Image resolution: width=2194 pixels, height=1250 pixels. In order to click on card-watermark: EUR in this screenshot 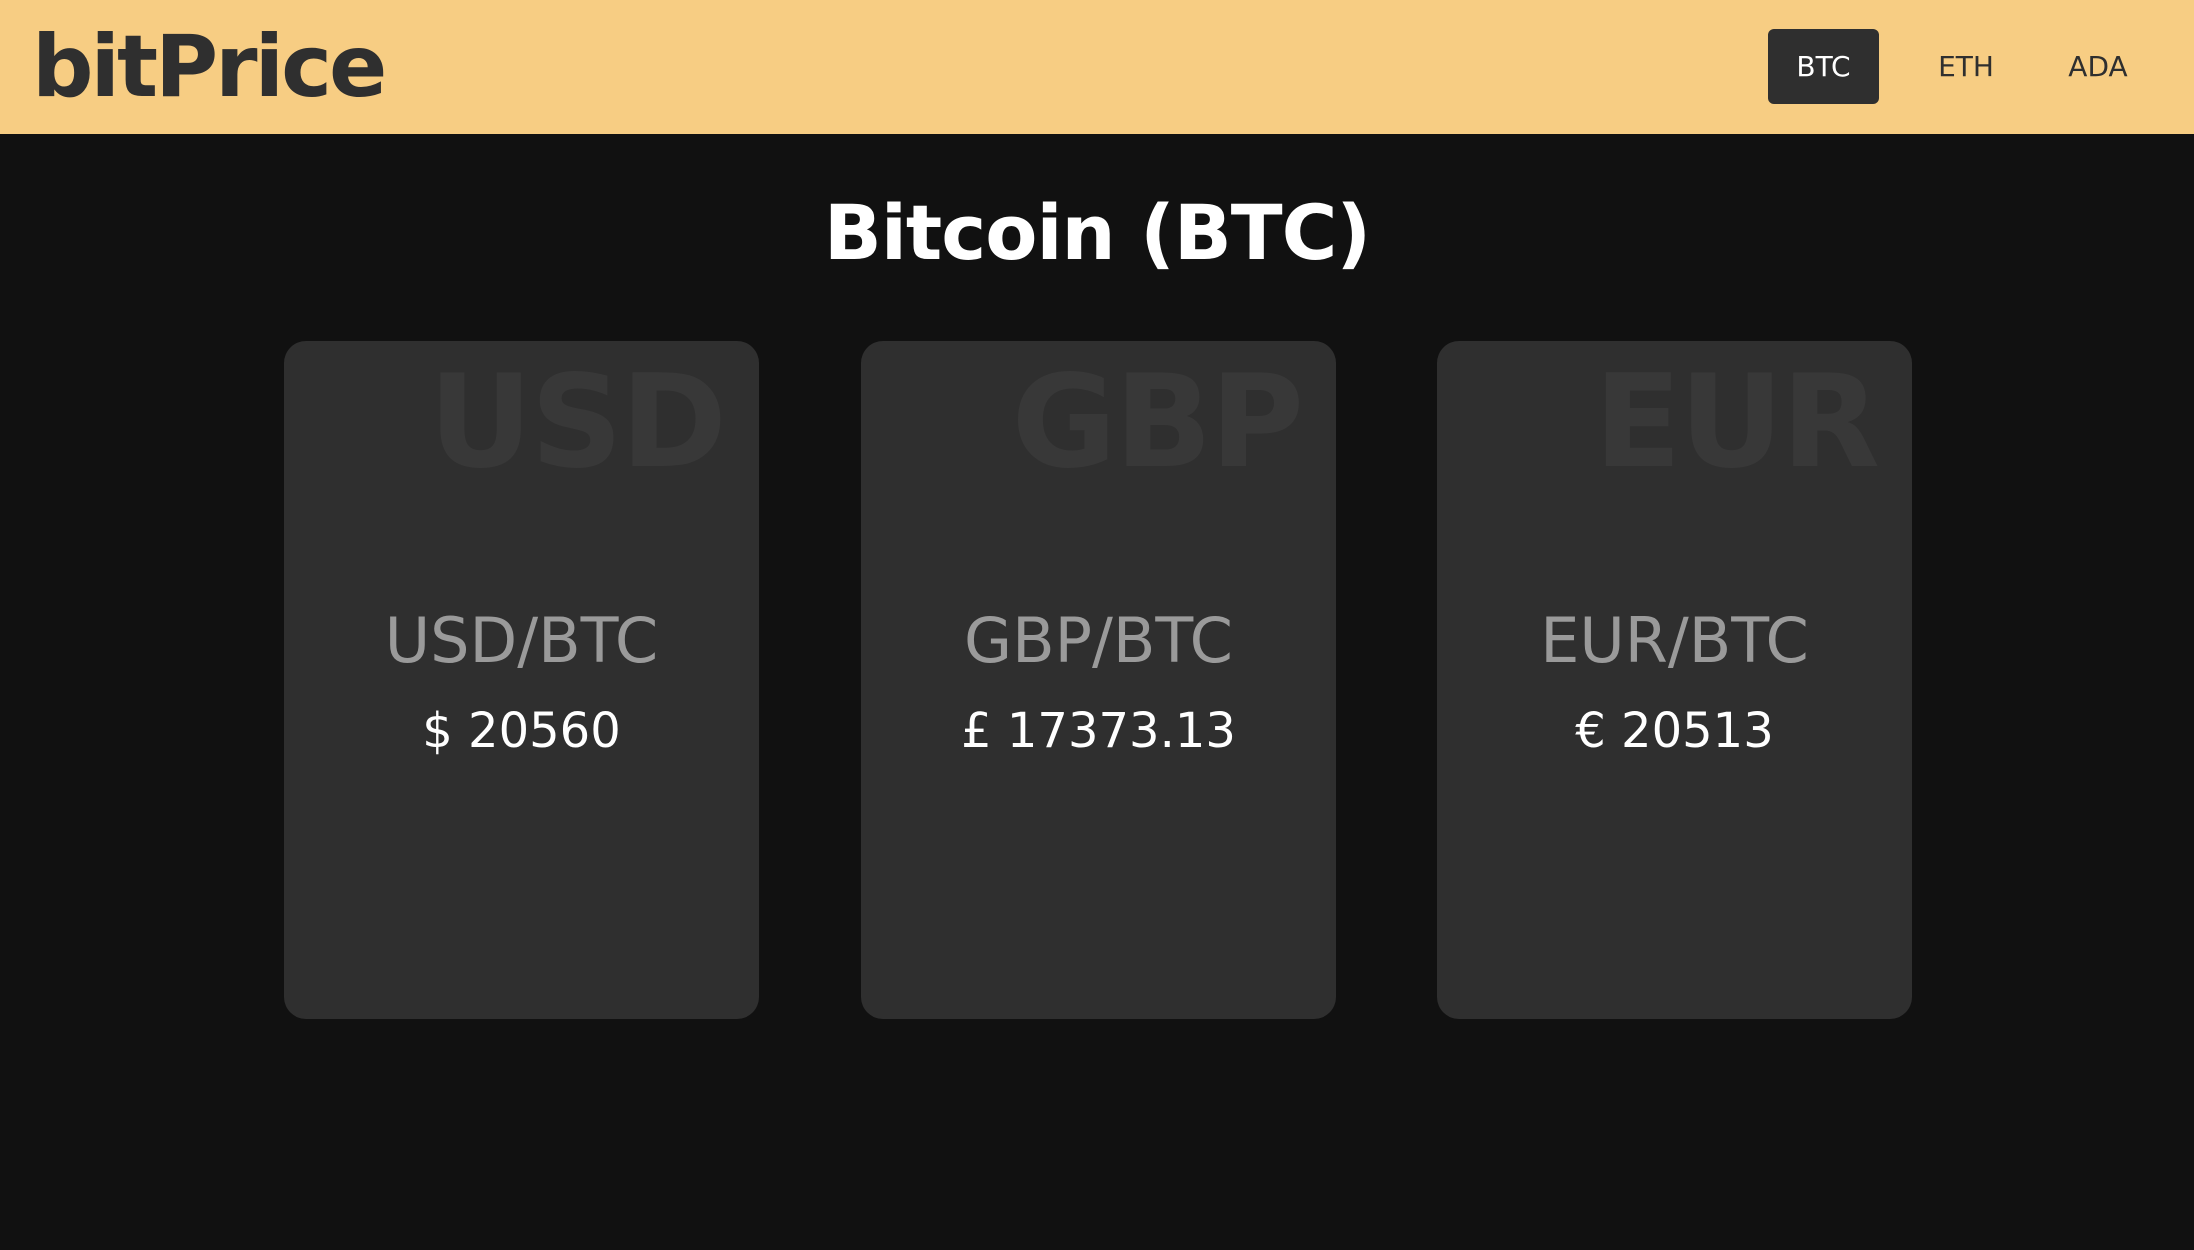, I will do `click(1737, 422)`.